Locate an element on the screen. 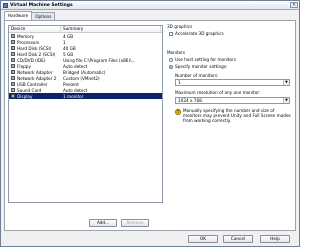 Image resolution: width=320 pixels, height=247 pixels. device-name: Sound Card is located at coordinates (29, 90).